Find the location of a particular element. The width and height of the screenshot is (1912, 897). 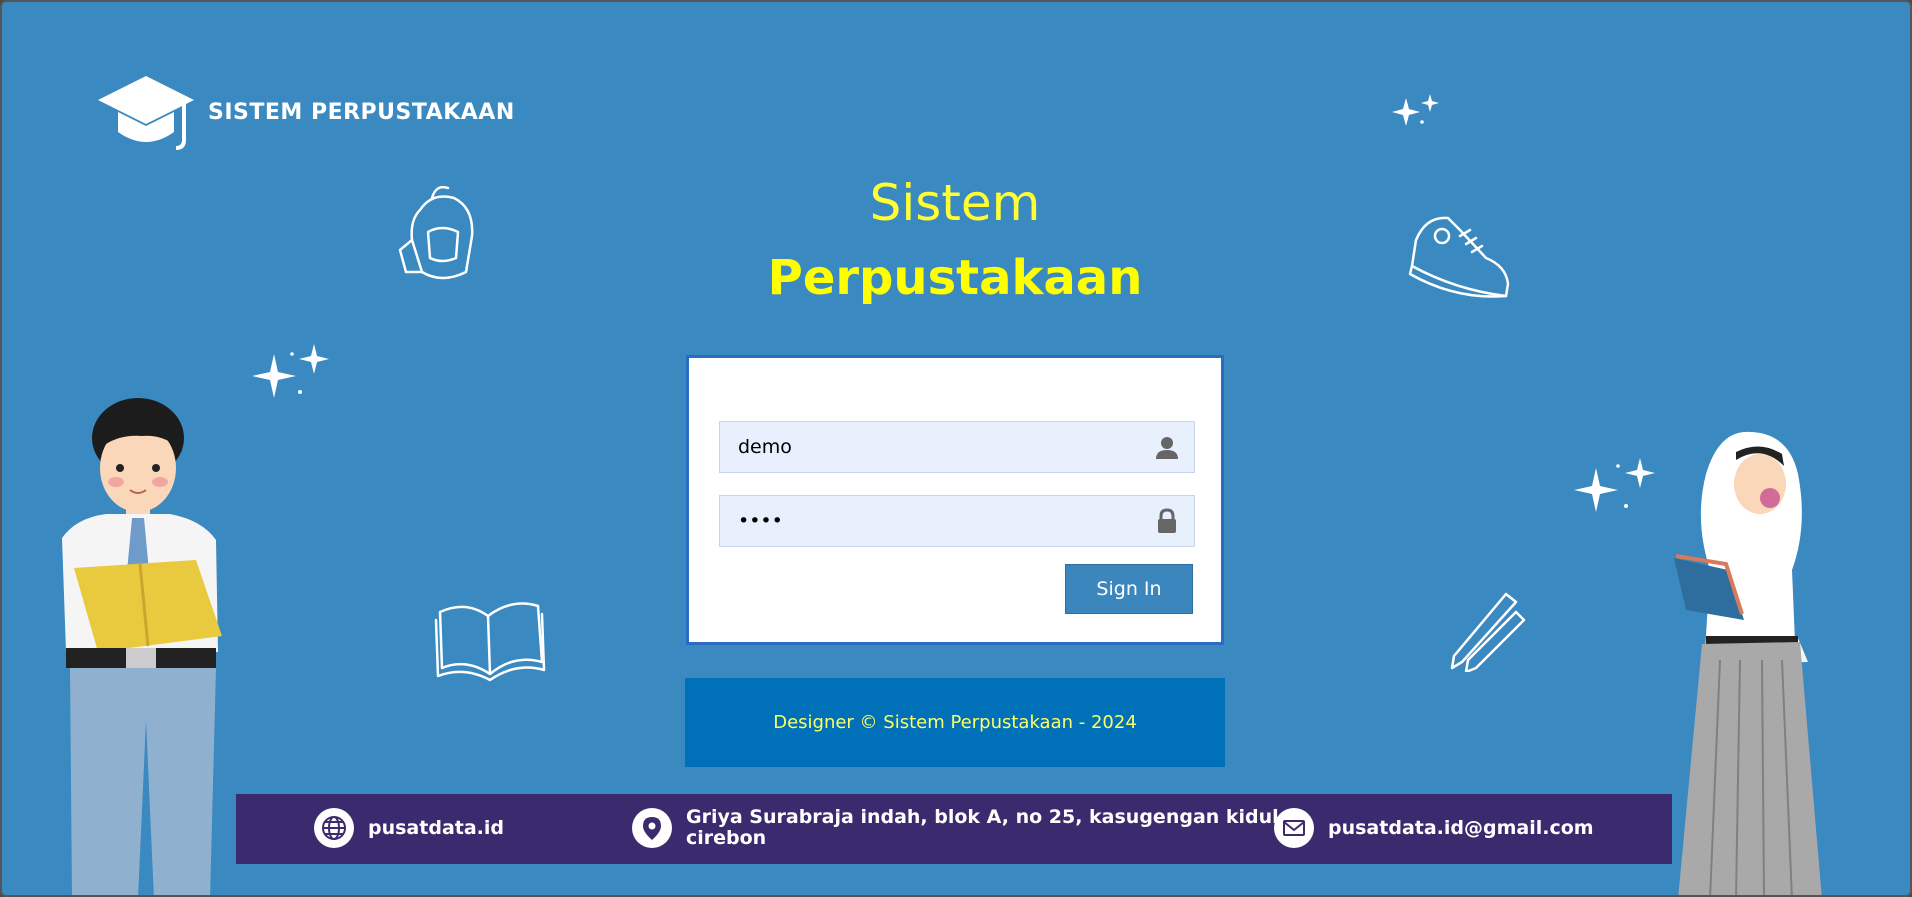

envelope-icon-wrap is located at coordinates (1294, 828).